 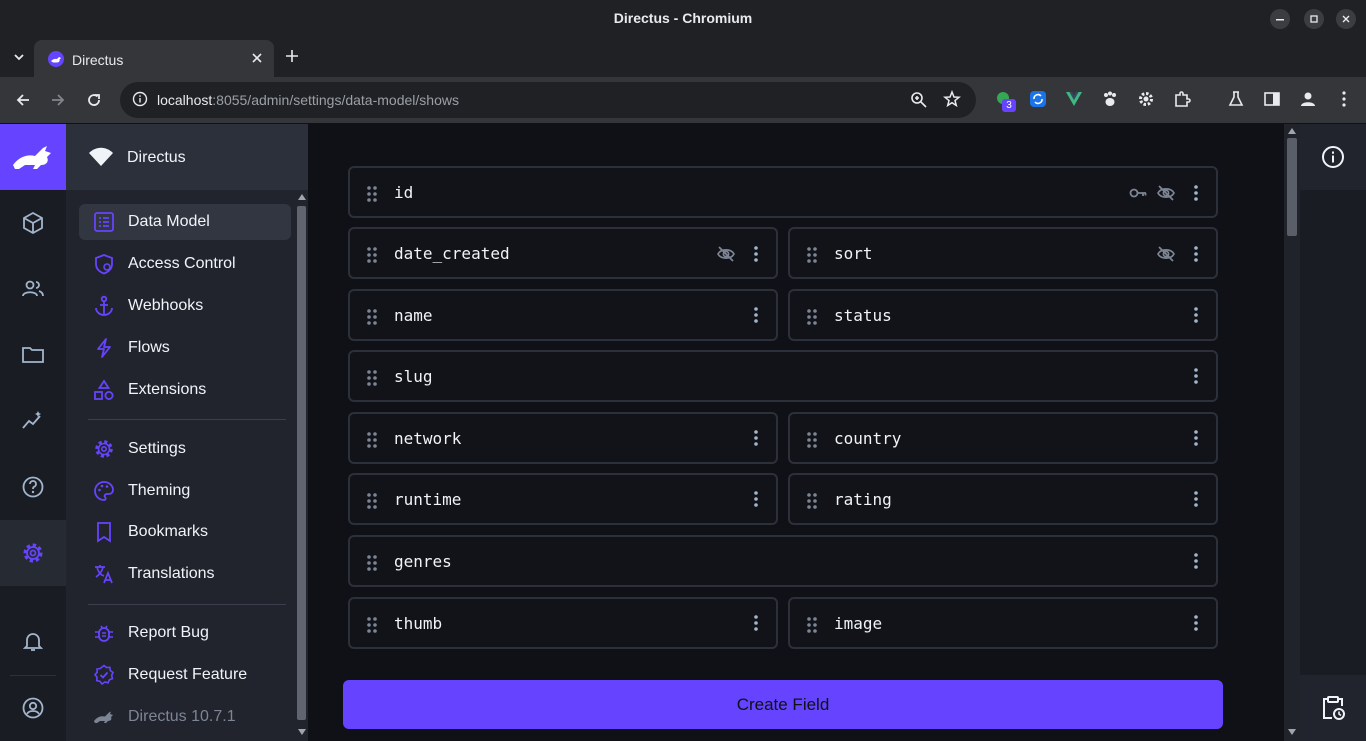 What do you see at coordinates (1292, 187) in the screenshot?
I see `main-scrollbar-thumb` at bounding box center [1292, 187].